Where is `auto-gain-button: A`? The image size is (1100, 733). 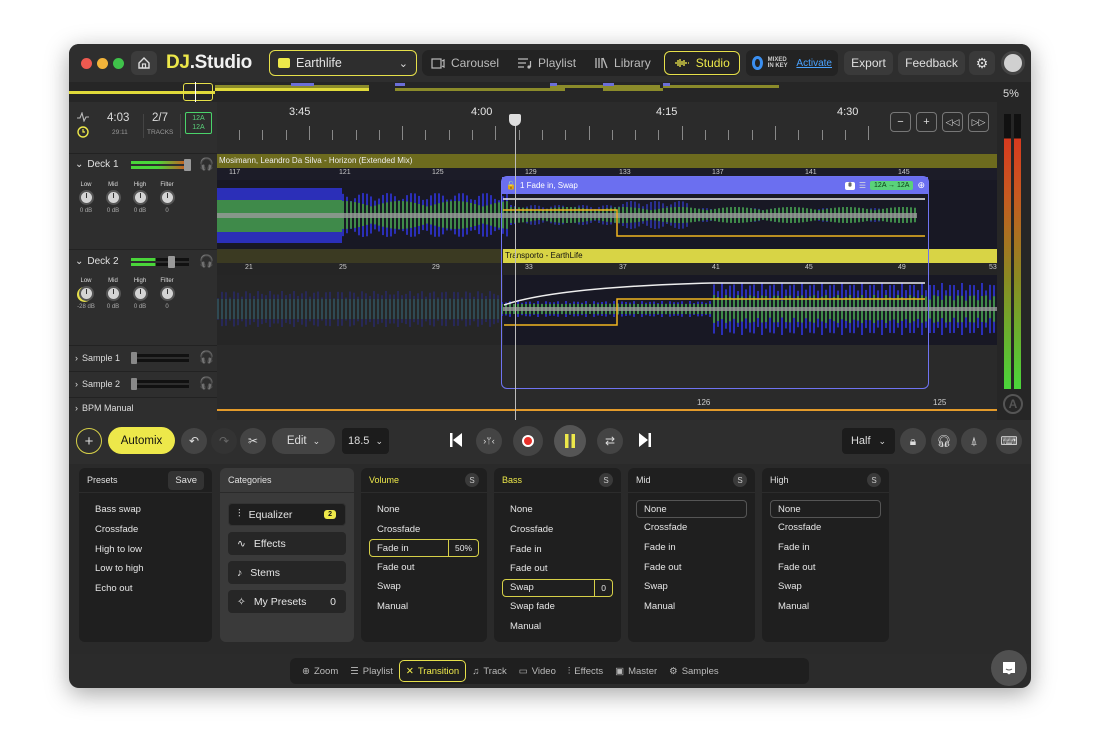
auto-gain-button: A is located at coordinates (1013, 404).